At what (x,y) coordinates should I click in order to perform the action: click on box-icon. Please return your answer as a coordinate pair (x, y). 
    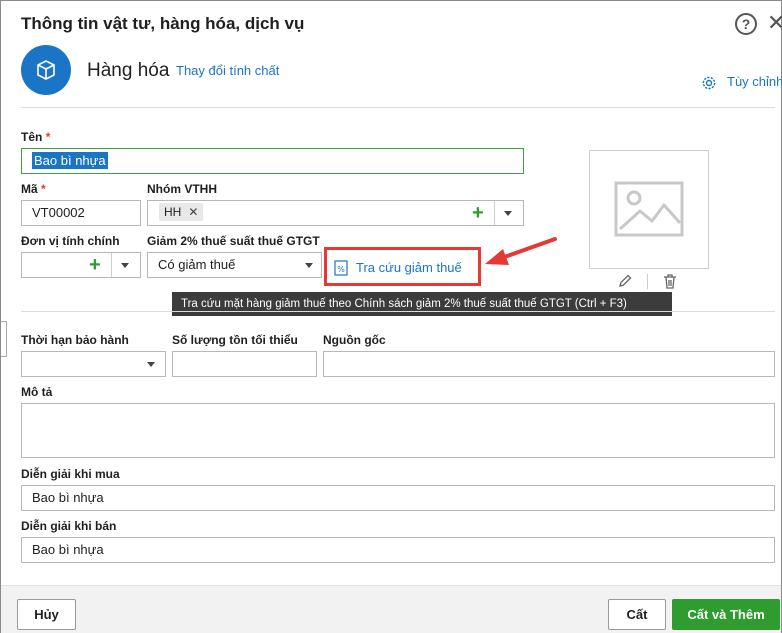
    Looking at the image, I should click on (46, 70).